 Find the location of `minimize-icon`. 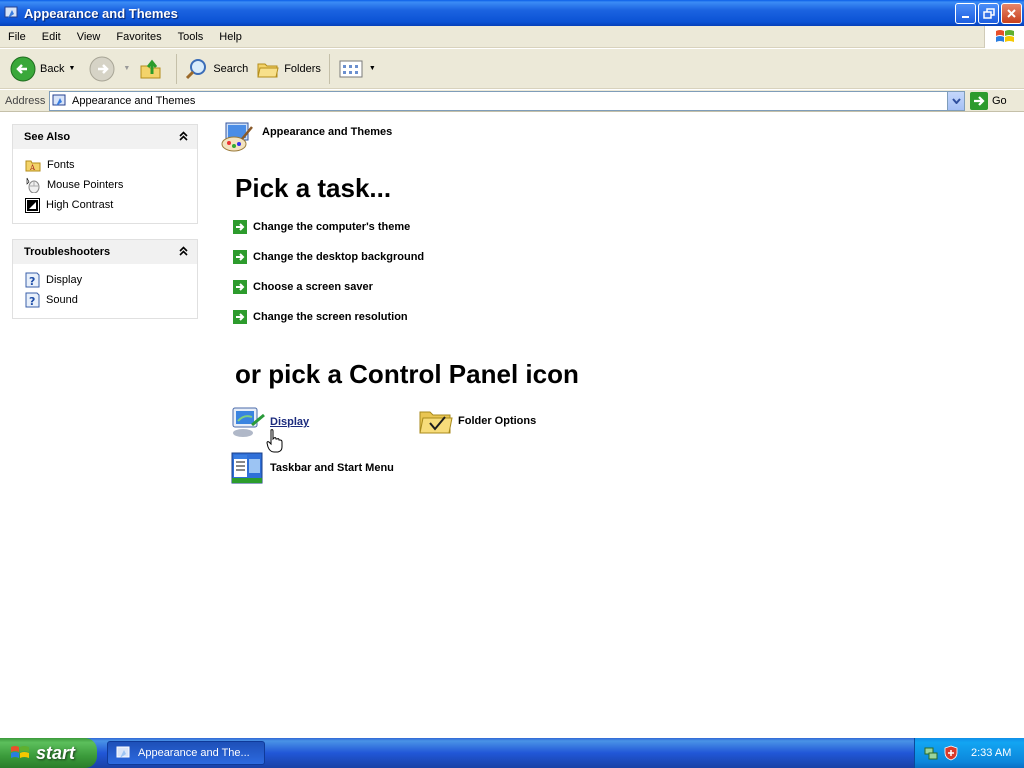

minimize-icon is located at coordinates (965, 16).